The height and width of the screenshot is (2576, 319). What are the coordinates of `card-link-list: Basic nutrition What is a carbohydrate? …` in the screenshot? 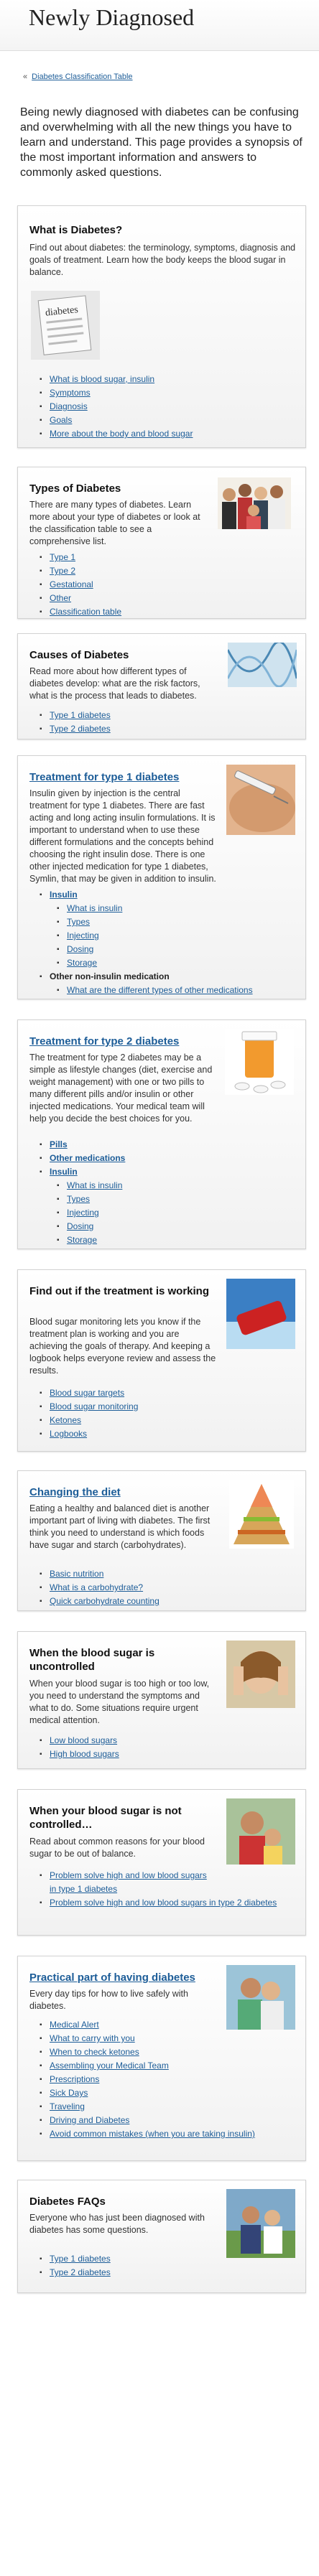 It's located at (100, 1587).